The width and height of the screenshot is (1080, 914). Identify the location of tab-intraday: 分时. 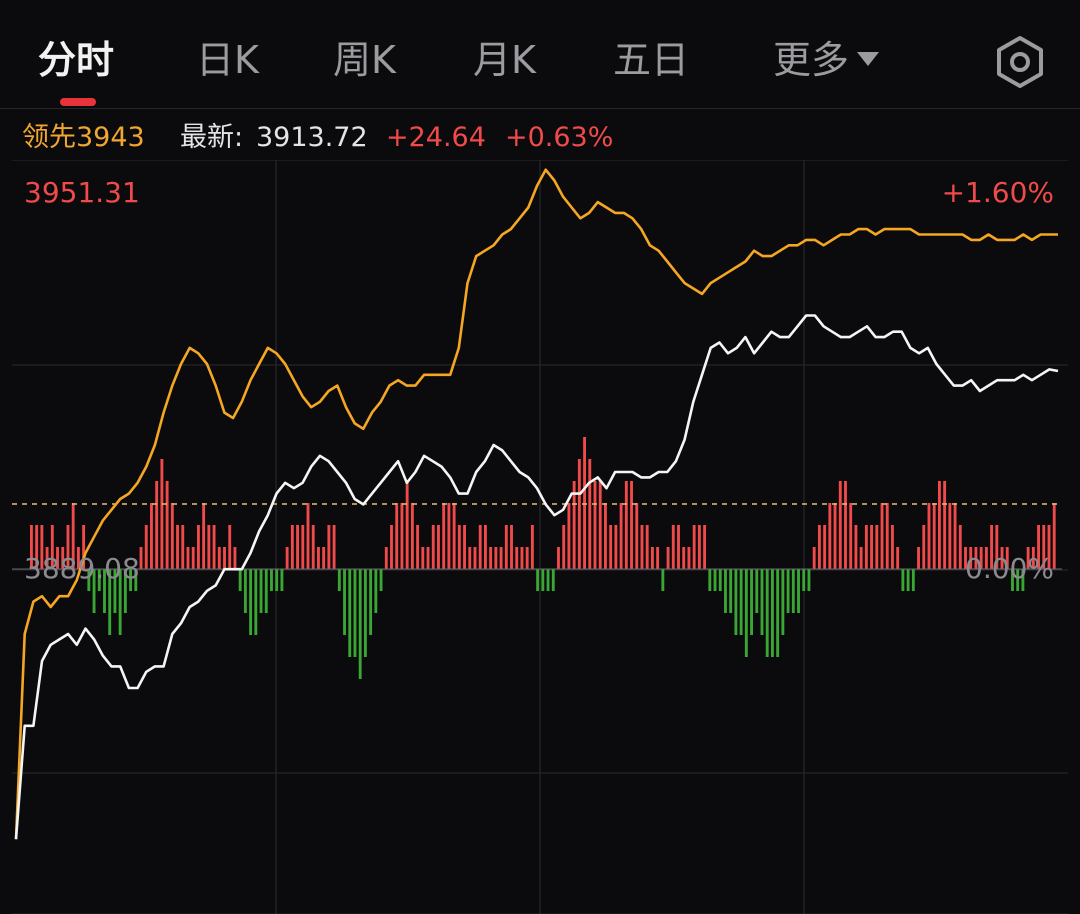
(76, 60).